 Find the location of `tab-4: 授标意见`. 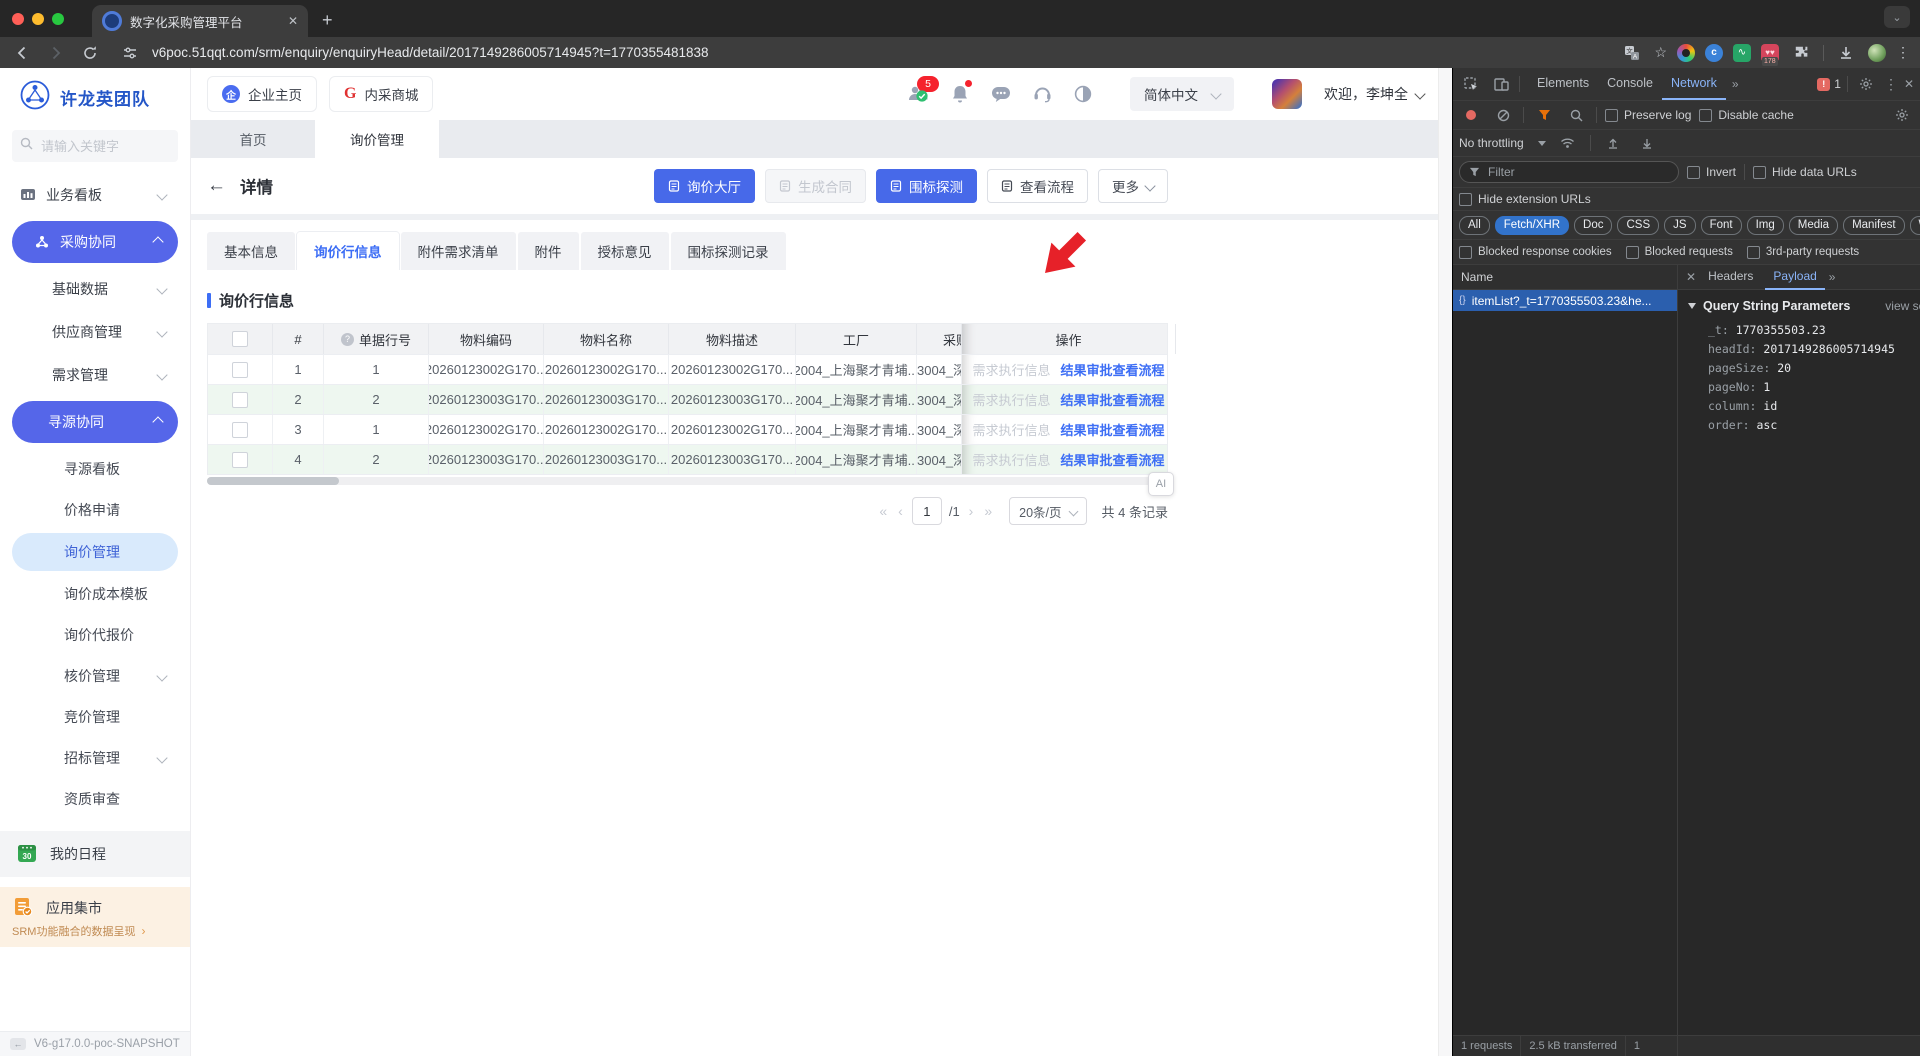

tab-4: 授标意见 is located at coordinates (624, 251).